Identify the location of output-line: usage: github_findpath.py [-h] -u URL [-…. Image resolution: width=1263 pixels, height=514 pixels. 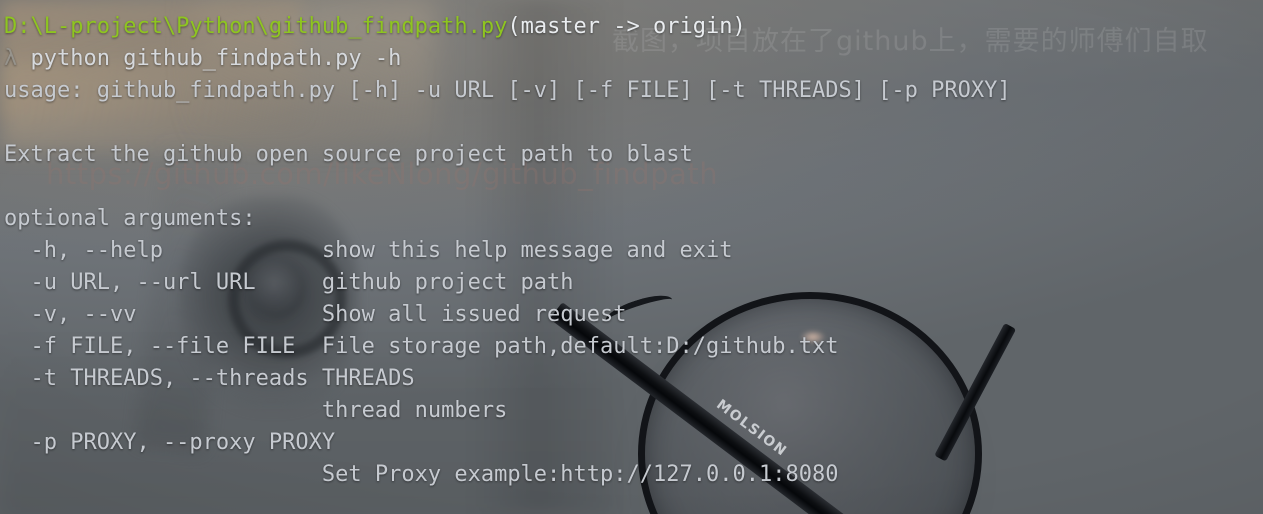
(507, 90).